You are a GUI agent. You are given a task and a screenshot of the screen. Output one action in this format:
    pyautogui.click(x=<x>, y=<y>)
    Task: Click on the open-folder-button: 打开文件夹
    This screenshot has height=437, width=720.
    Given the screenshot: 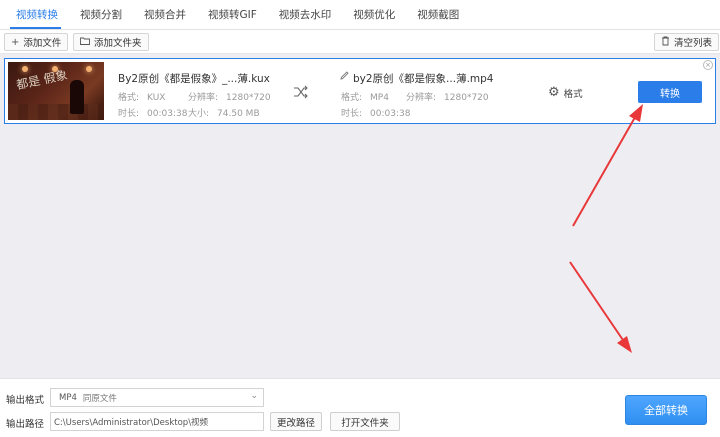 What is the action you would take?
    pyautogui.click(x=365, y=421)
    